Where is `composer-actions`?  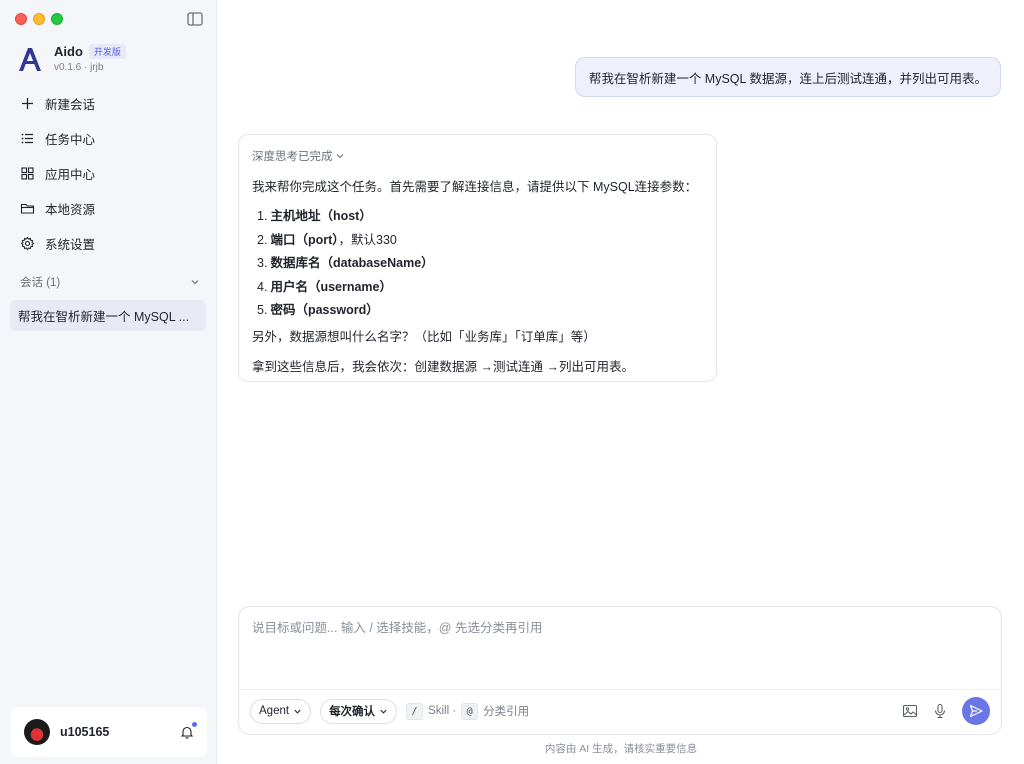 composer-actions is located at coordinates (946, 711).